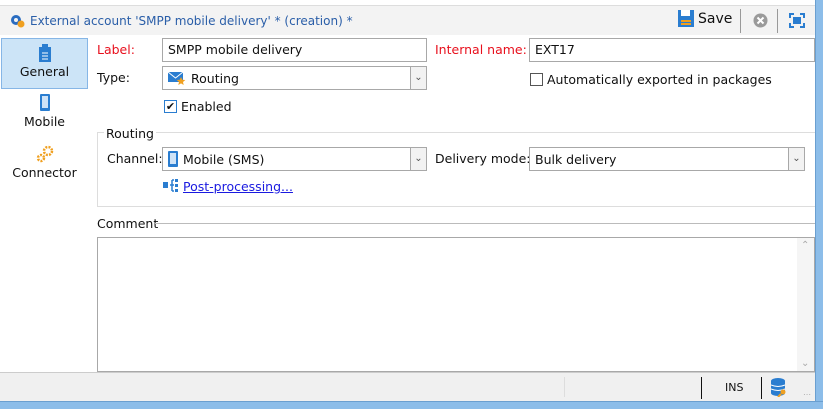 This screenshot has height=409, width=823. What do you see at coordinates (128, 223) in the screenshot?
I see `comment-label: Comment` at bounding box center [128, 223].